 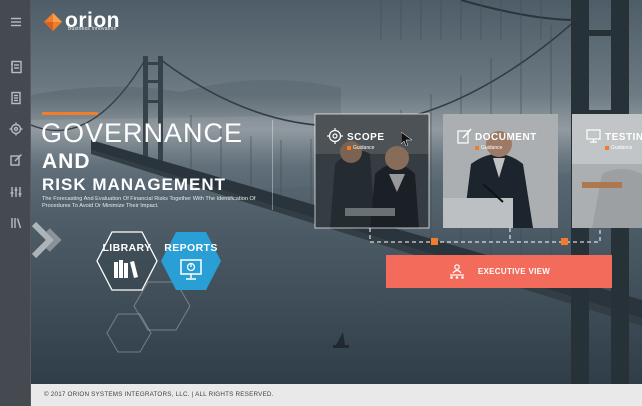 What do you see at coordinates (66, 161) in the screenshot?
I see `hero-title-line2: AND` at bounding box center [66, 161].